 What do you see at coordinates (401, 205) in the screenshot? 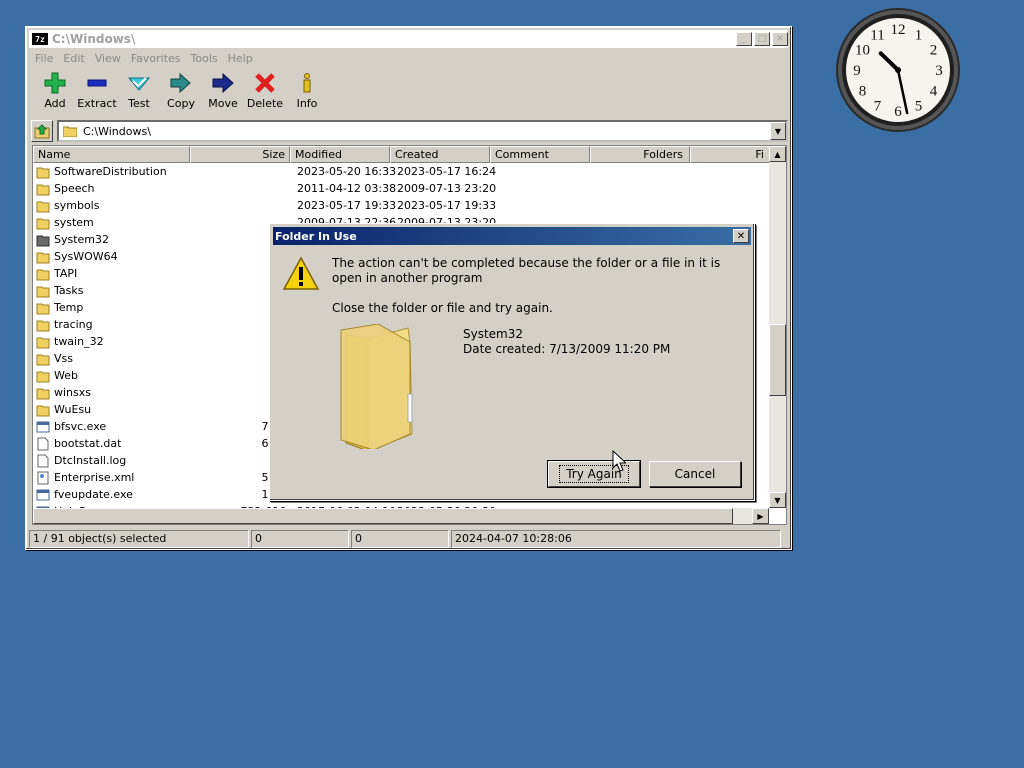
I see `file-row: symbols 2023-05-17 19:33 2023-05-17 19:33` at bounding box center [401, 205].